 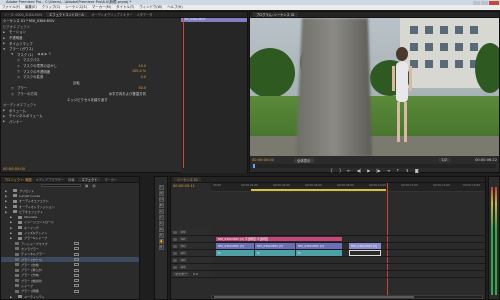 What do you see at coordinates (50, 179) in the screenshot?
I see `tab-media-browser: メディアブラウザー` at bounding box center [50, 179].